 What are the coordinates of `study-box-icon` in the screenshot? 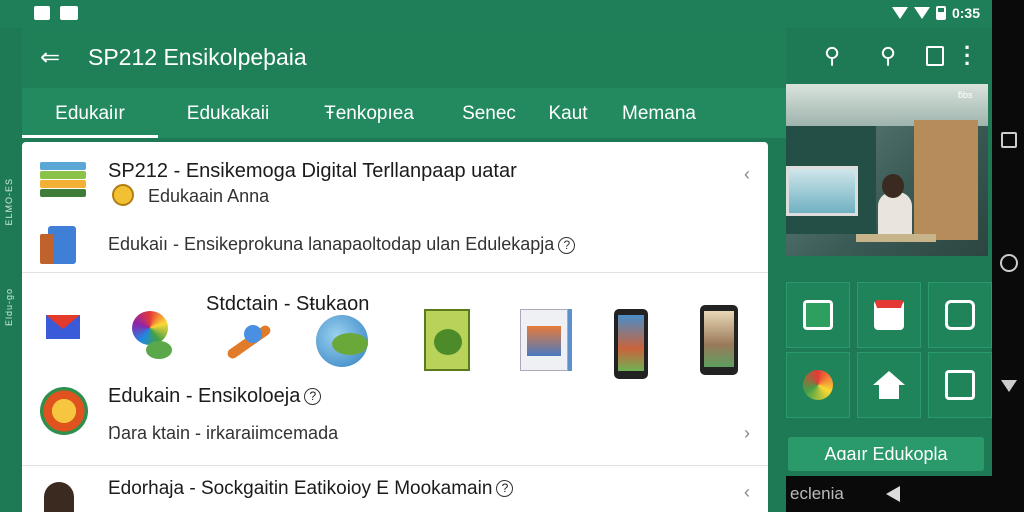 It's located at (544, 340).